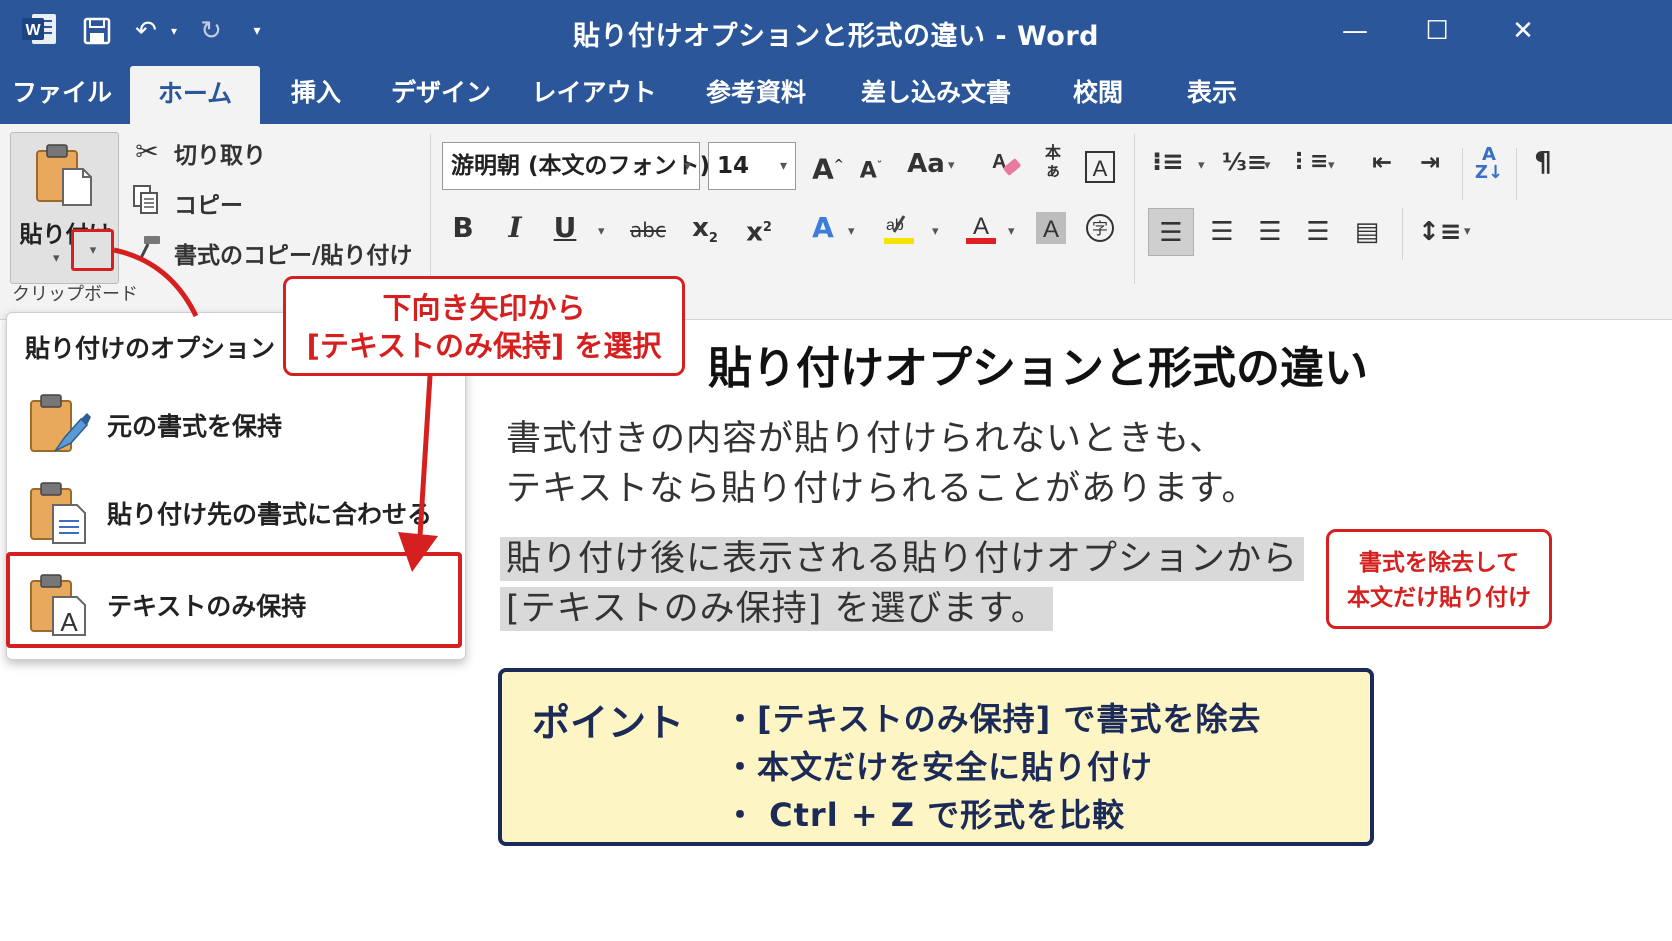 The height and width of the screenshot is (941, 1672). What do you see at coordinates (484, 326) in the screenshot?
I see `instruction-callout: 下向き矢印から [テキストのみ保持] を選択` at bounding box center [484, 326].